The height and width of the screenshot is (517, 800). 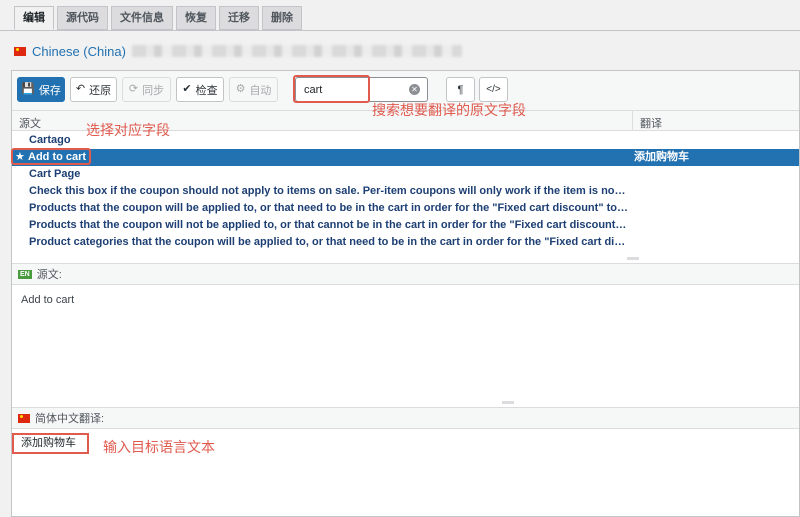 I want to click on column-source-header: 源文, so click(x=30, y=123).